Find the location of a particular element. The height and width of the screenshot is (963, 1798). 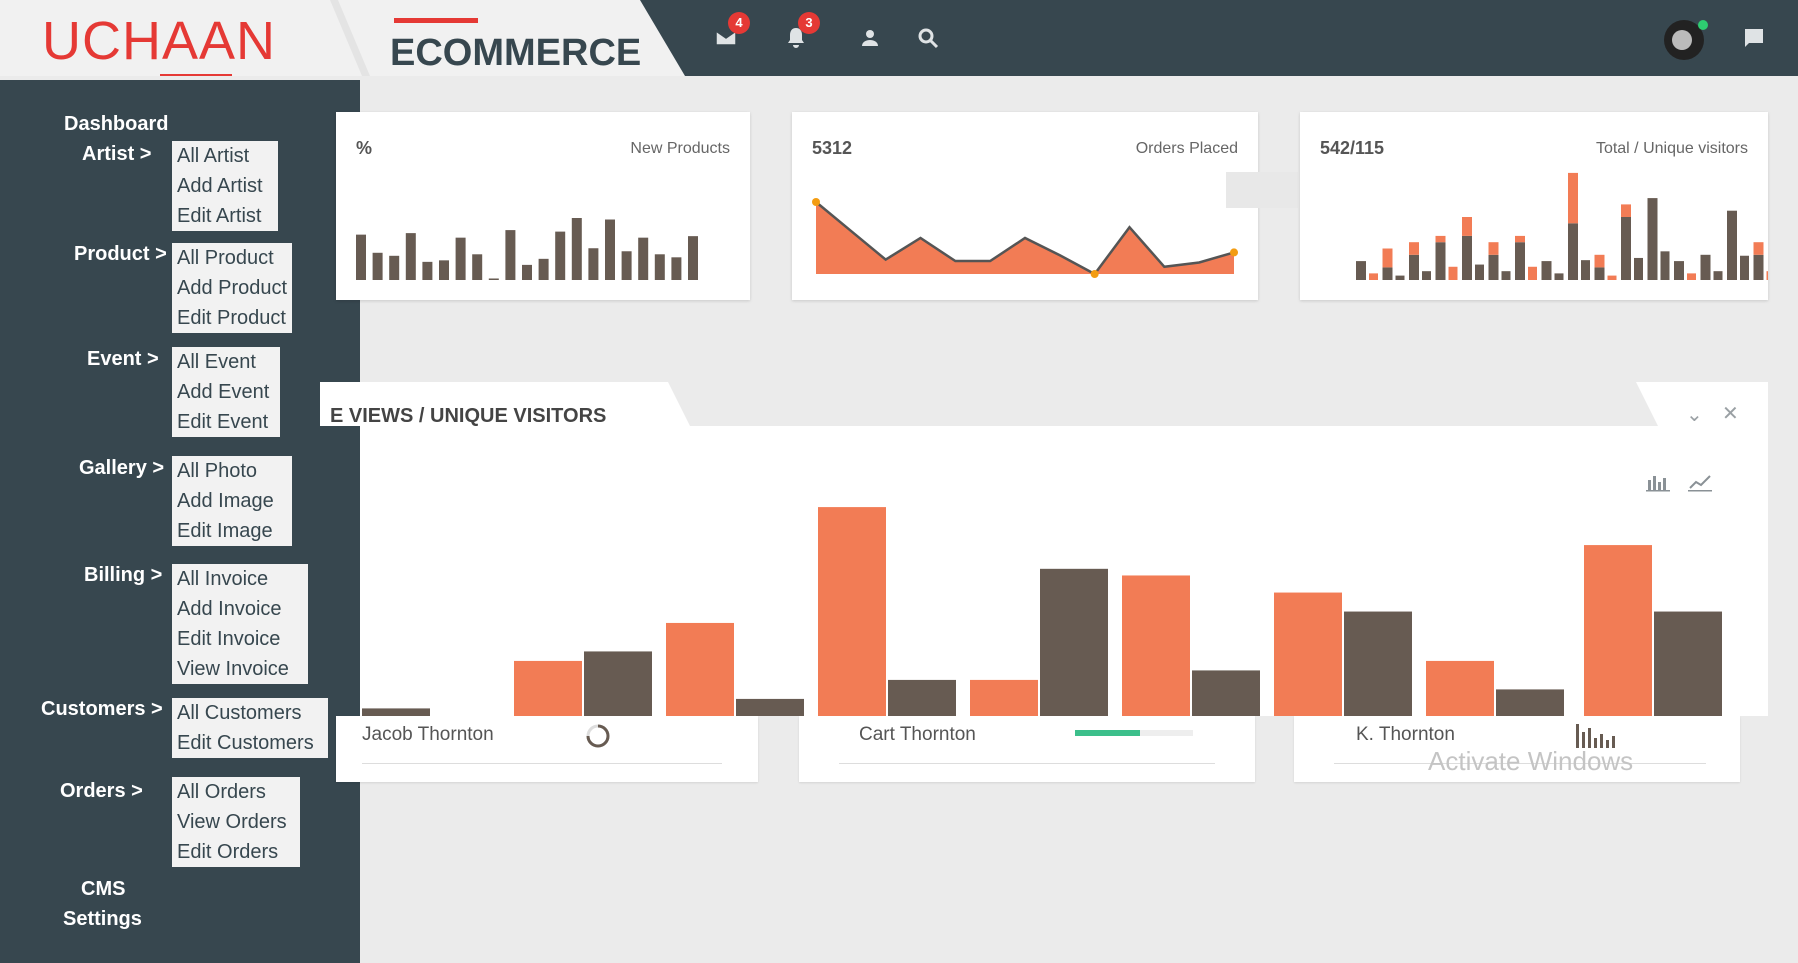

sidebar-item-event: Event > is located at coordinates (123, 359).